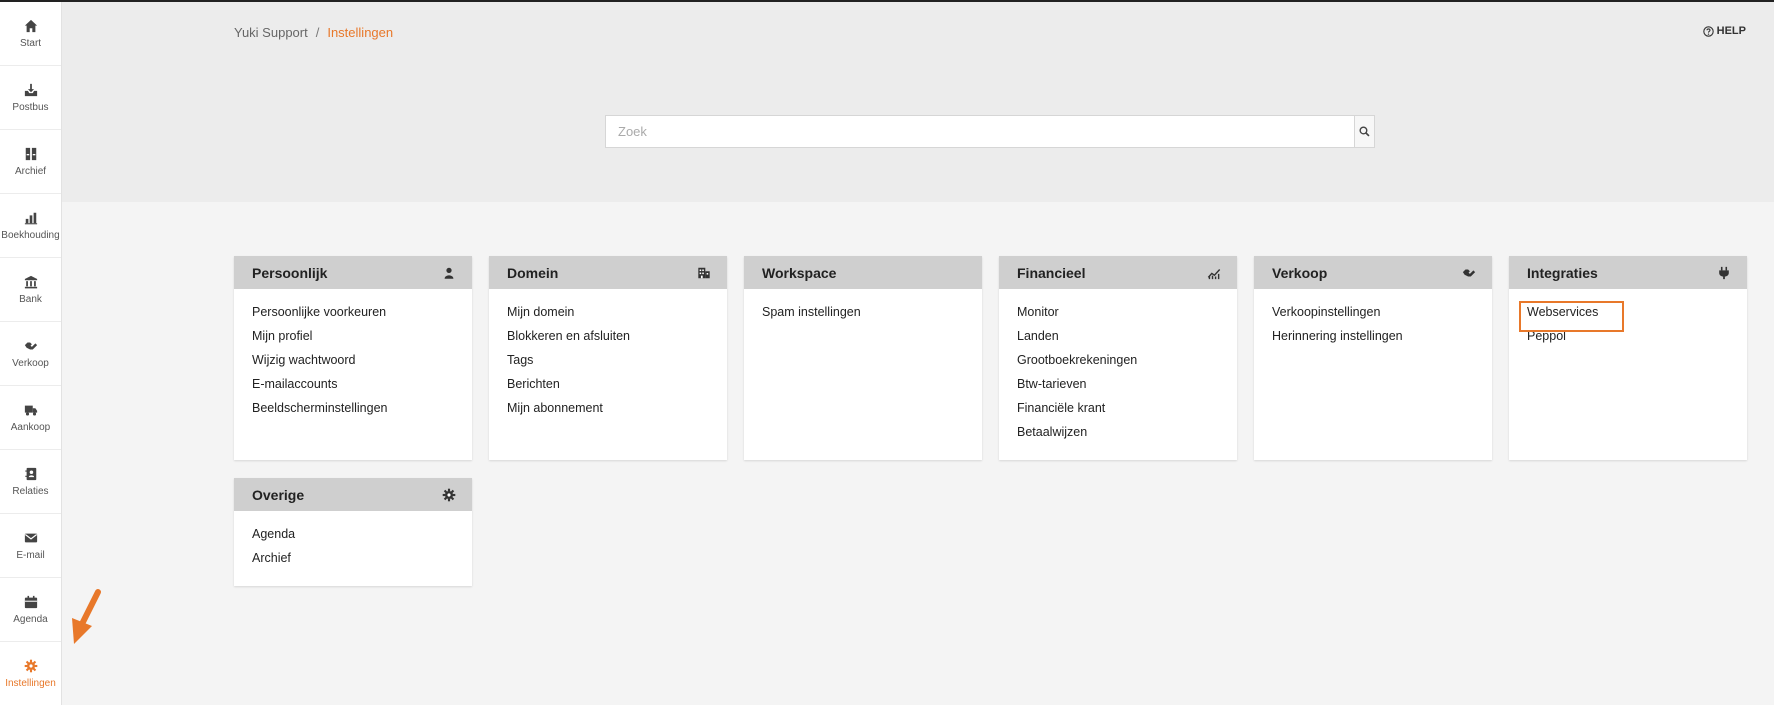 This screenshot has height=705, width=1774. I want to click on settings-link: Persoonlijke voorkeuren, so click(353, 312).